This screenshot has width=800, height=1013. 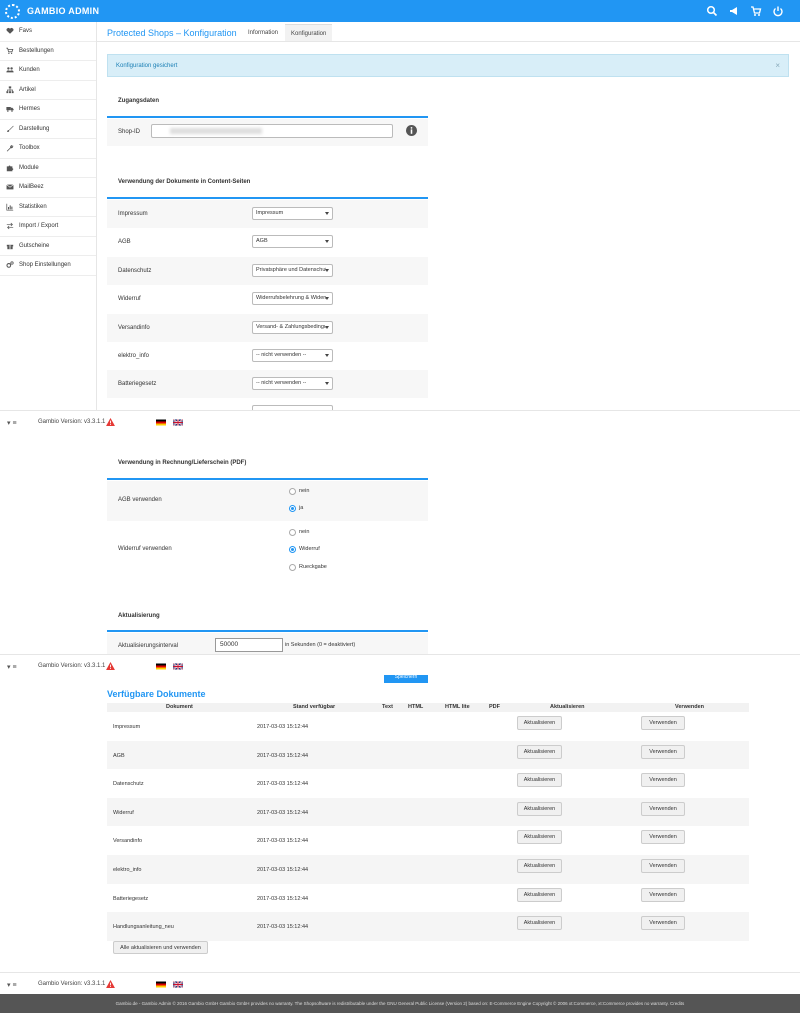 What do you see at coordinates (10, 187) in the screenshot?
I see `envelope-icon` at bounding box center [10, 187].